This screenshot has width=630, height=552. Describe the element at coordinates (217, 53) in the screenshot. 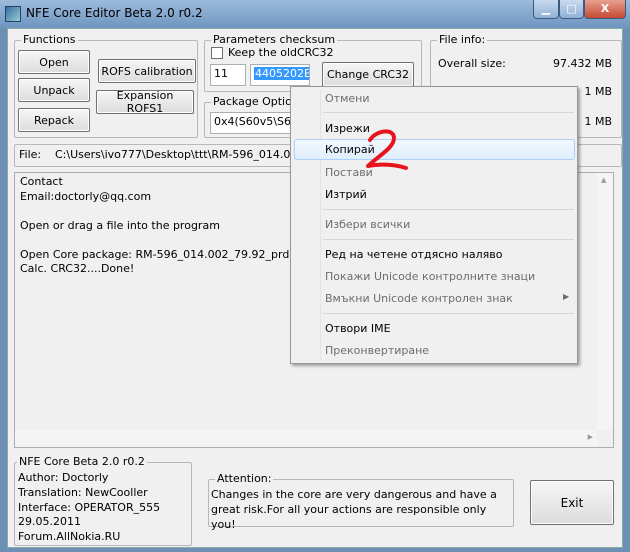

I see `keep-old-crc-checkbox` at that location.